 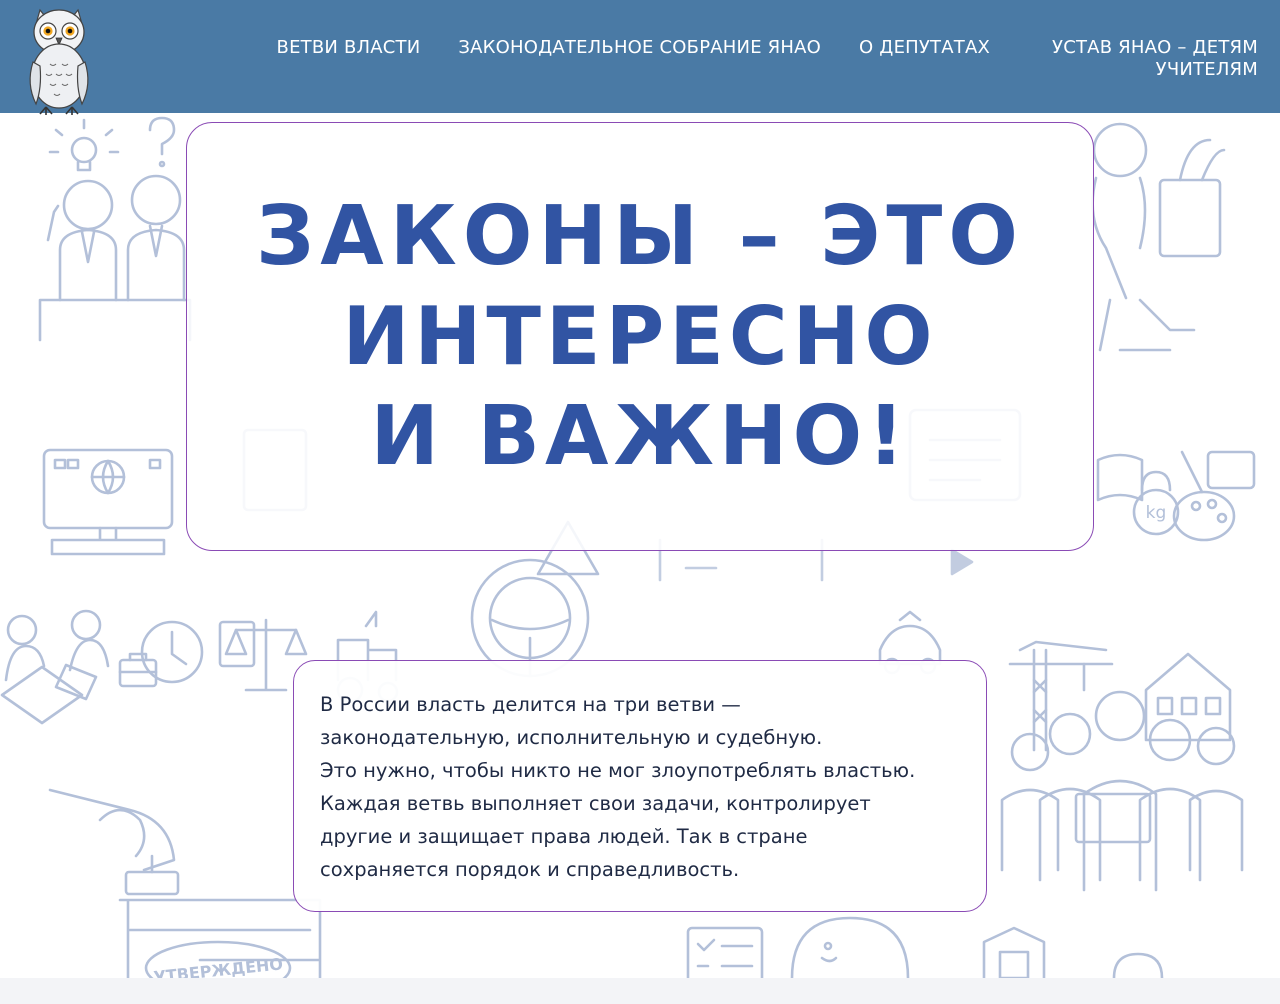 I want to click on steering-wheel-icon, so click(x=530, y=618).